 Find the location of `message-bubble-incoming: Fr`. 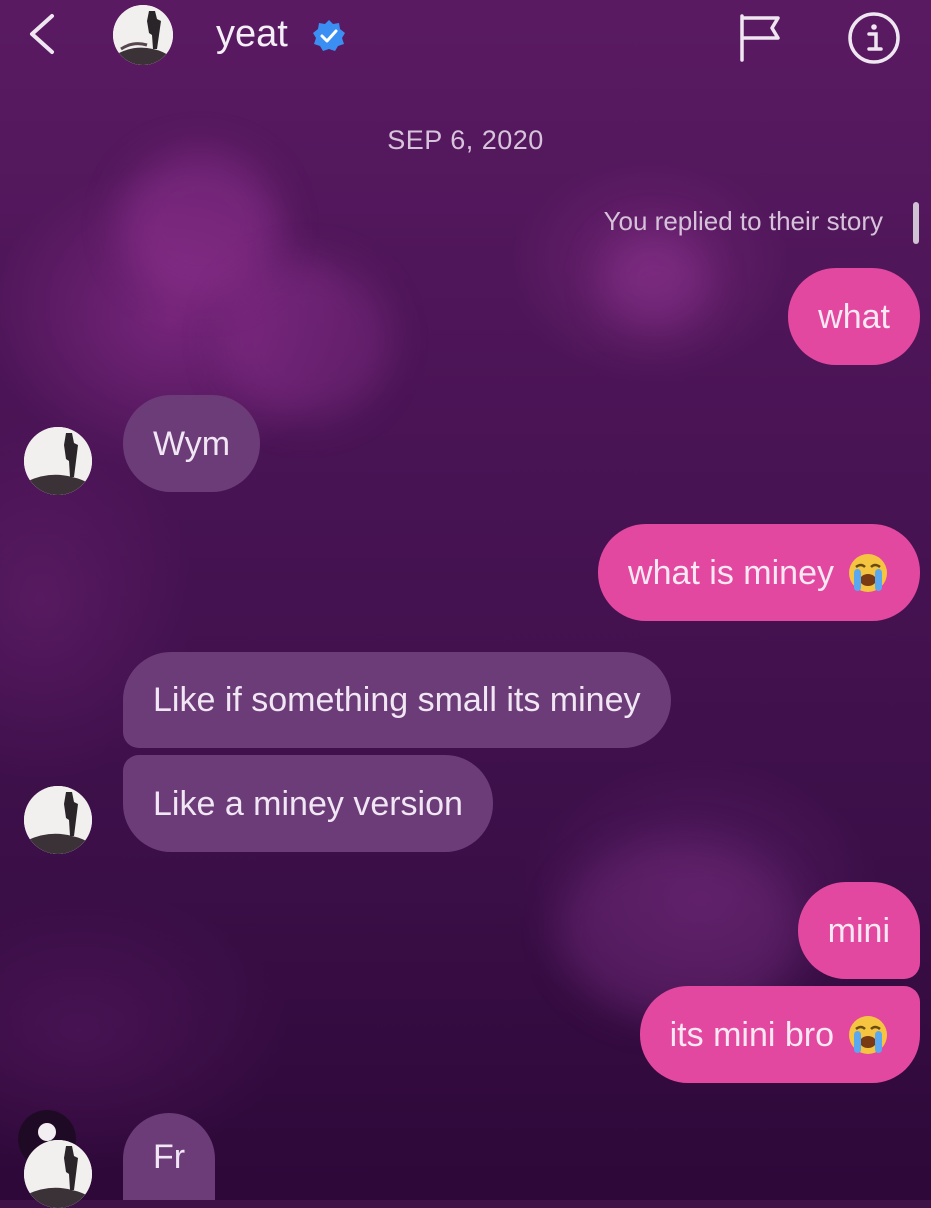

message-bubble-incoming: Fr is located at coordinates (169, 1156).